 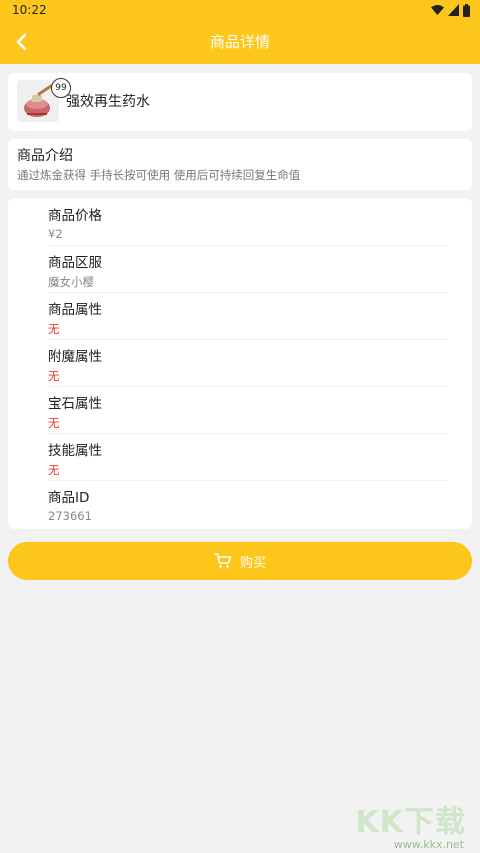 What do you see at coordinates (75, 404) in the screenshot?
I see `attr-label: 宝石属性` at bounding box center [75, 404].